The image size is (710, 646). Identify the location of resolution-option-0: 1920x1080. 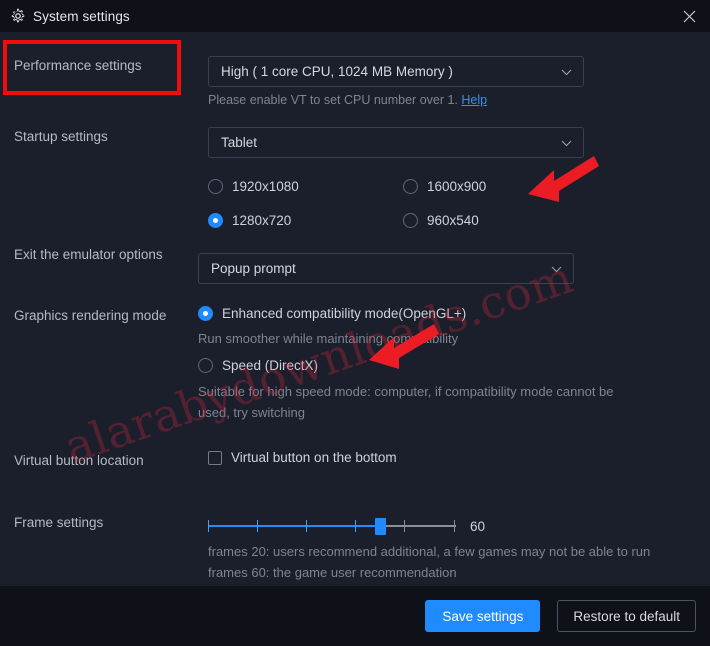
(305, 186).